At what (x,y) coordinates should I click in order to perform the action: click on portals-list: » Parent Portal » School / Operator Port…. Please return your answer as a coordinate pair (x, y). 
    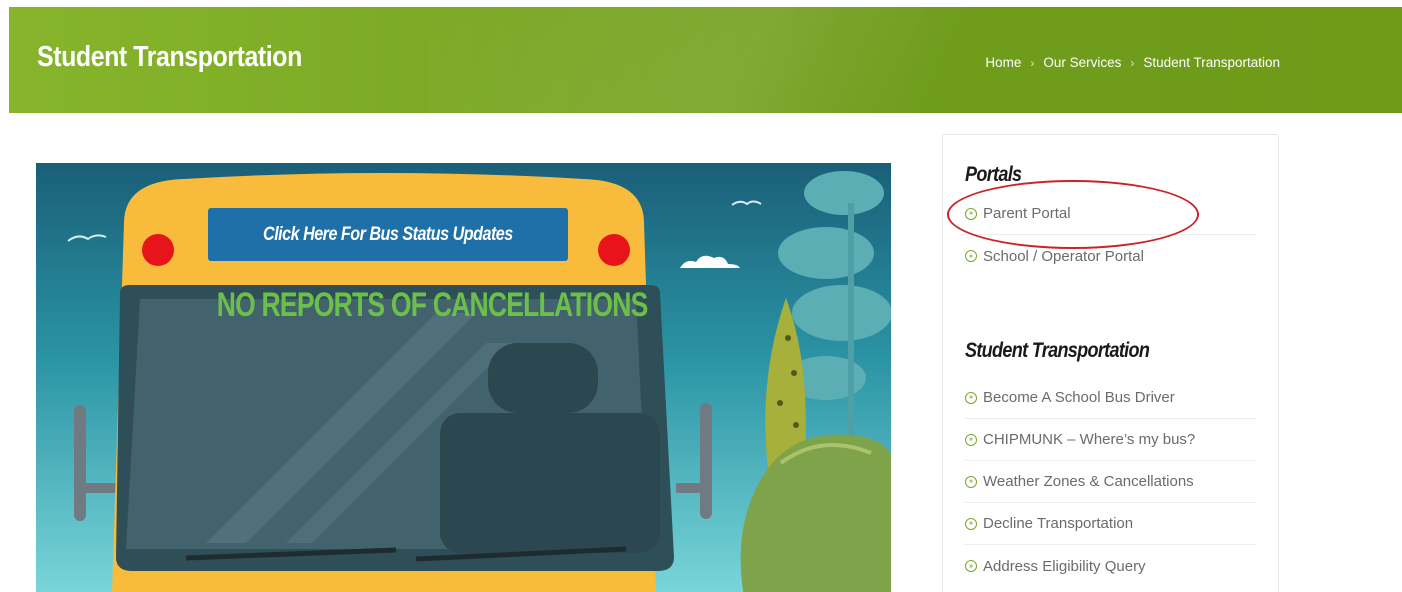
    Looking at the image, I should click on (1110, 235).